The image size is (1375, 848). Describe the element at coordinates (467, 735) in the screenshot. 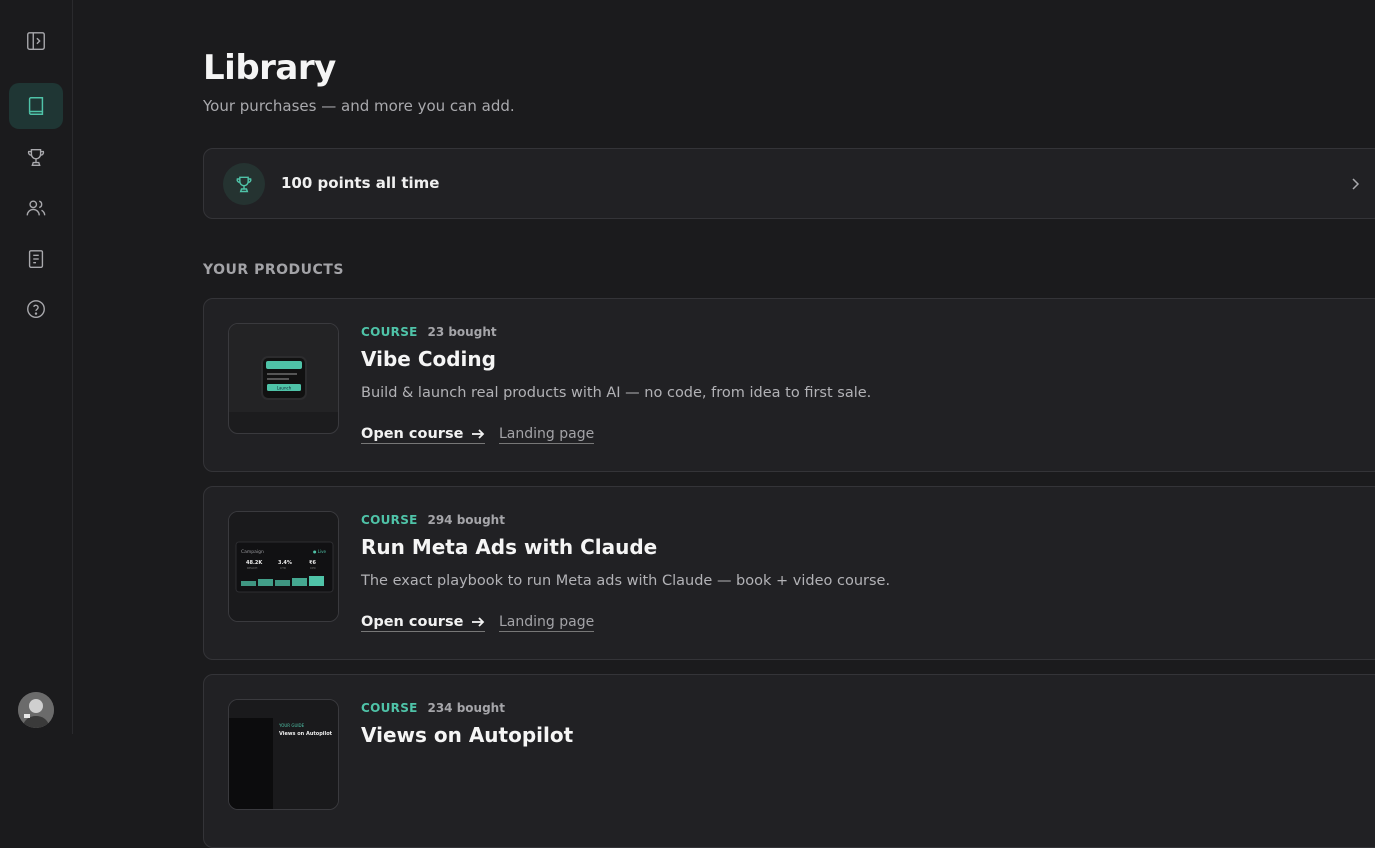

I see `product-name: Views on Autopilot` at that location.